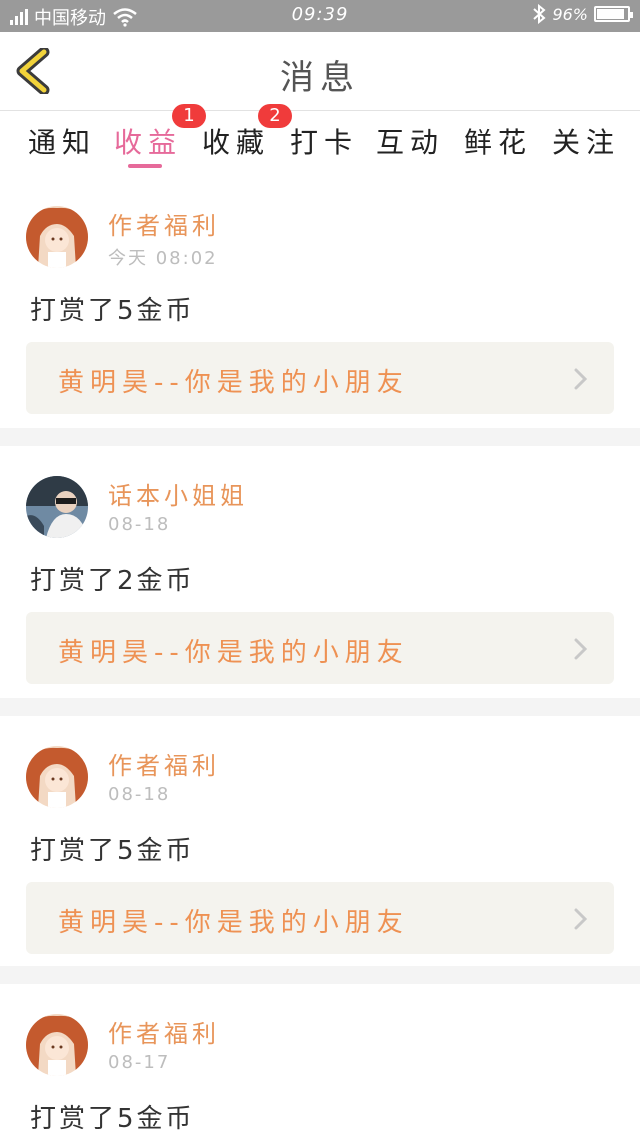 Image resolution: width=640 pixels, height=1138 pixels. What do you see at coordinates (586, 141) in the screenshot?
I see `tab-follow: 关注` at bounding box center [586, 141].